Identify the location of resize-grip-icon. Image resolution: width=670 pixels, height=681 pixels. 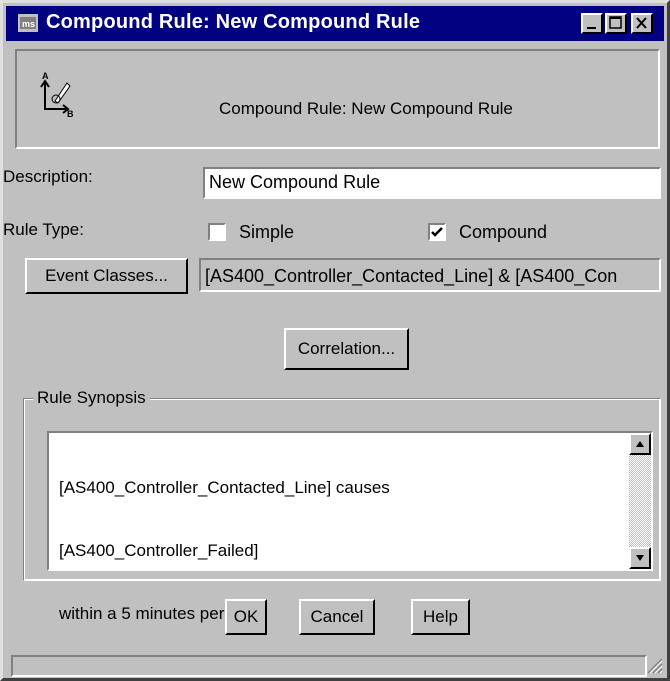
(654, 665).